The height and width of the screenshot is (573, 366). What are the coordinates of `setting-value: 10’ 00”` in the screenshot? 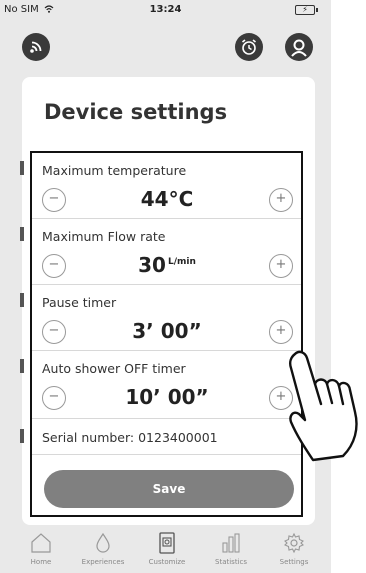 It's located at (167, 397).